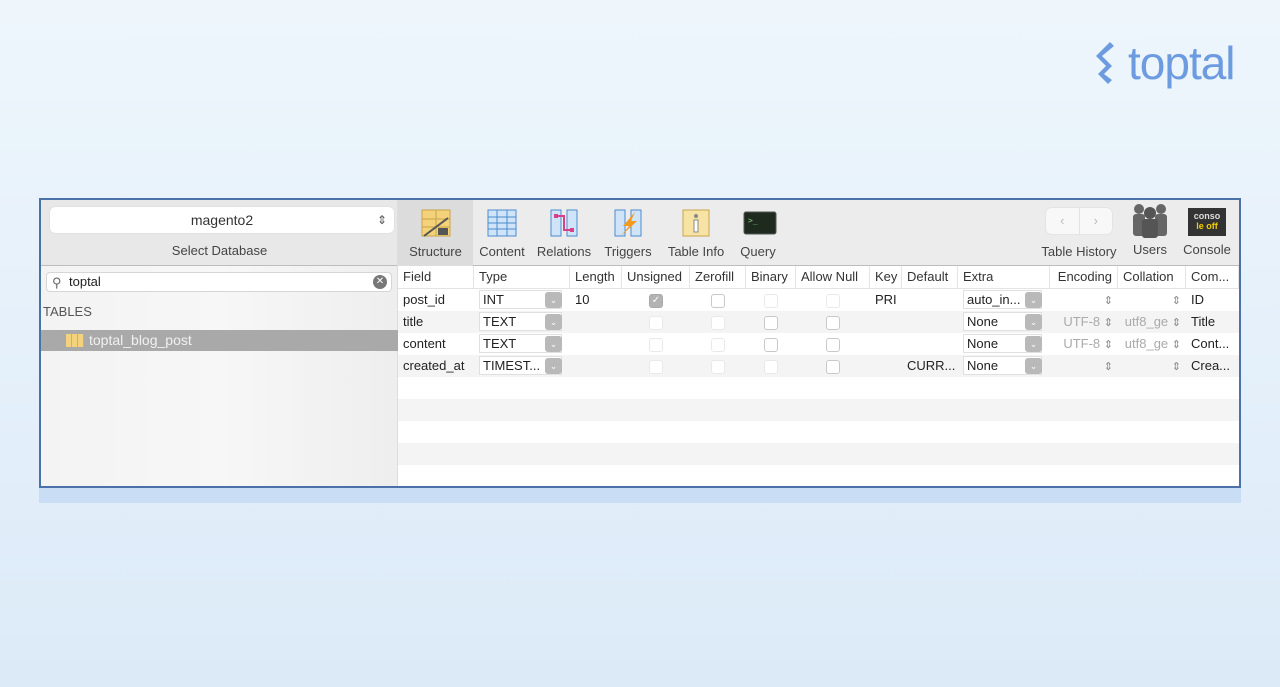  I want to click on col-collation: Collation, so click(1152, 277).